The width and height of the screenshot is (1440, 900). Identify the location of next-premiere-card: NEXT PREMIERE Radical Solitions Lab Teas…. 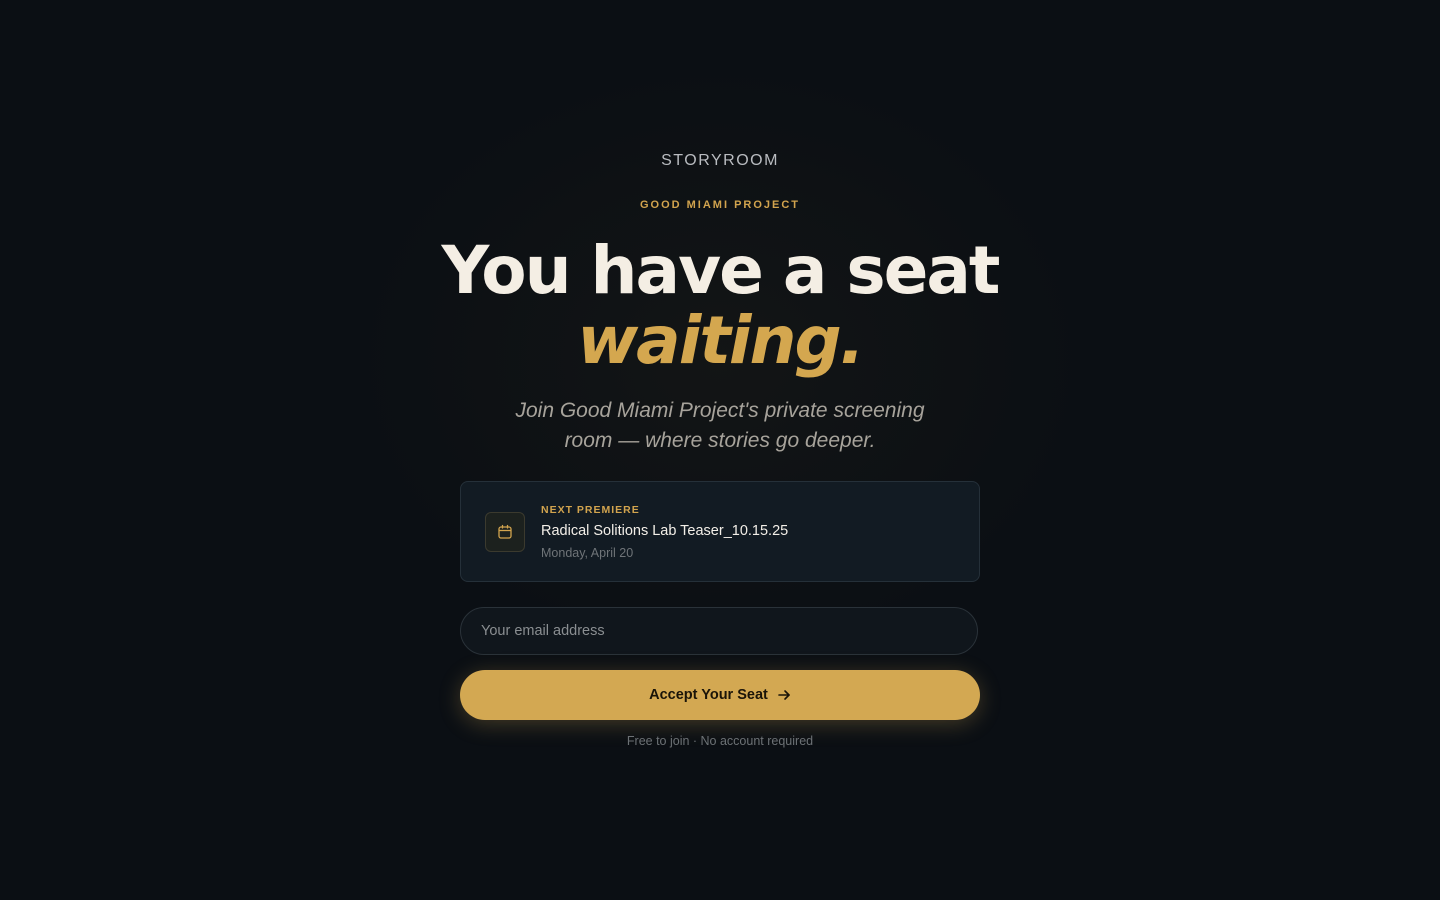
(720, 531).